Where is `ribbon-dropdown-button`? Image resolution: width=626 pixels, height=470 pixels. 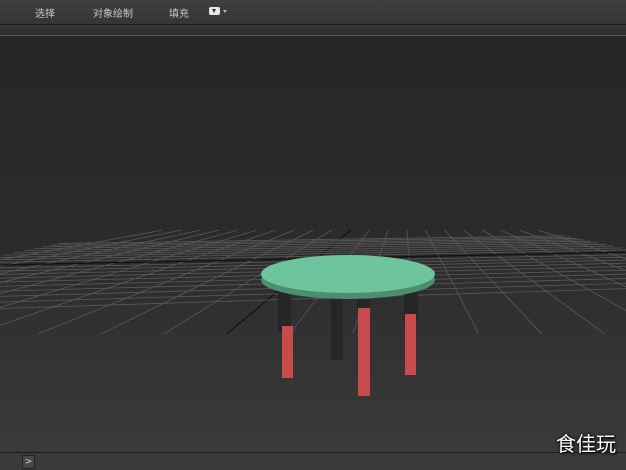
ribbon-dropdown-button is located at coordinates (220, 12).